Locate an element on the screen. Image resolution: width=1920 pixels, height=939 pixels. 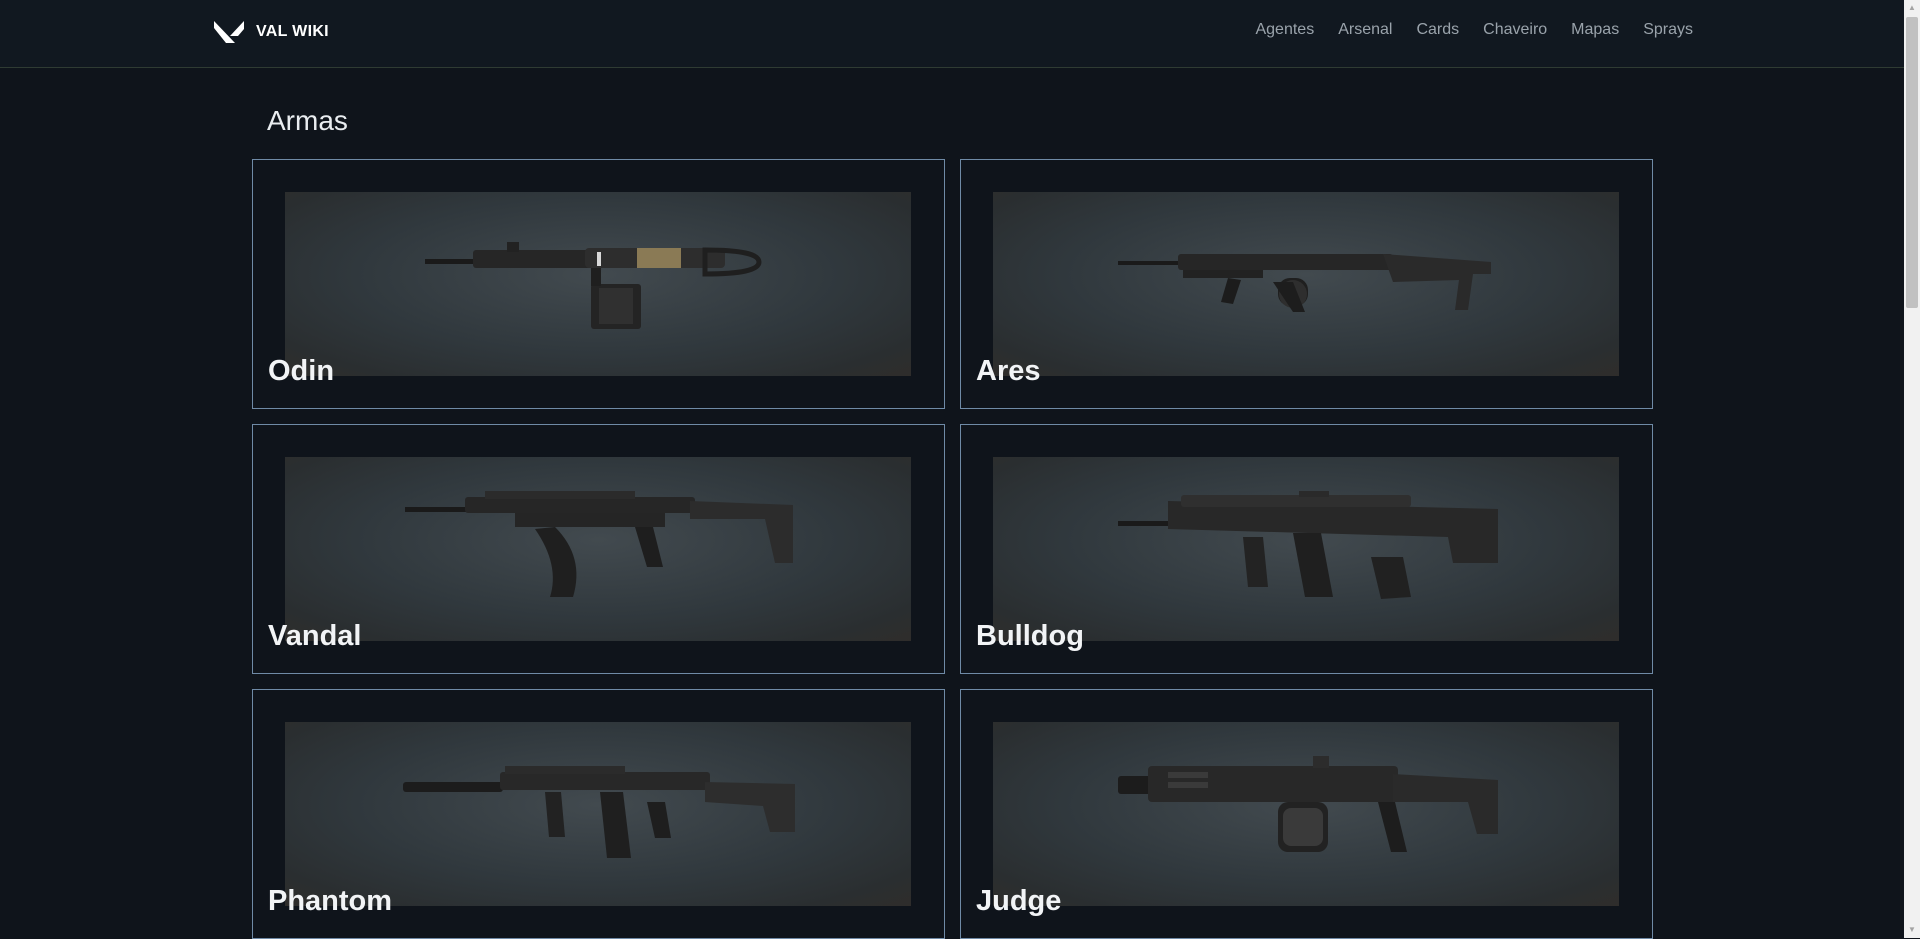
shotgun-image is located at coordinates (1306, 814).